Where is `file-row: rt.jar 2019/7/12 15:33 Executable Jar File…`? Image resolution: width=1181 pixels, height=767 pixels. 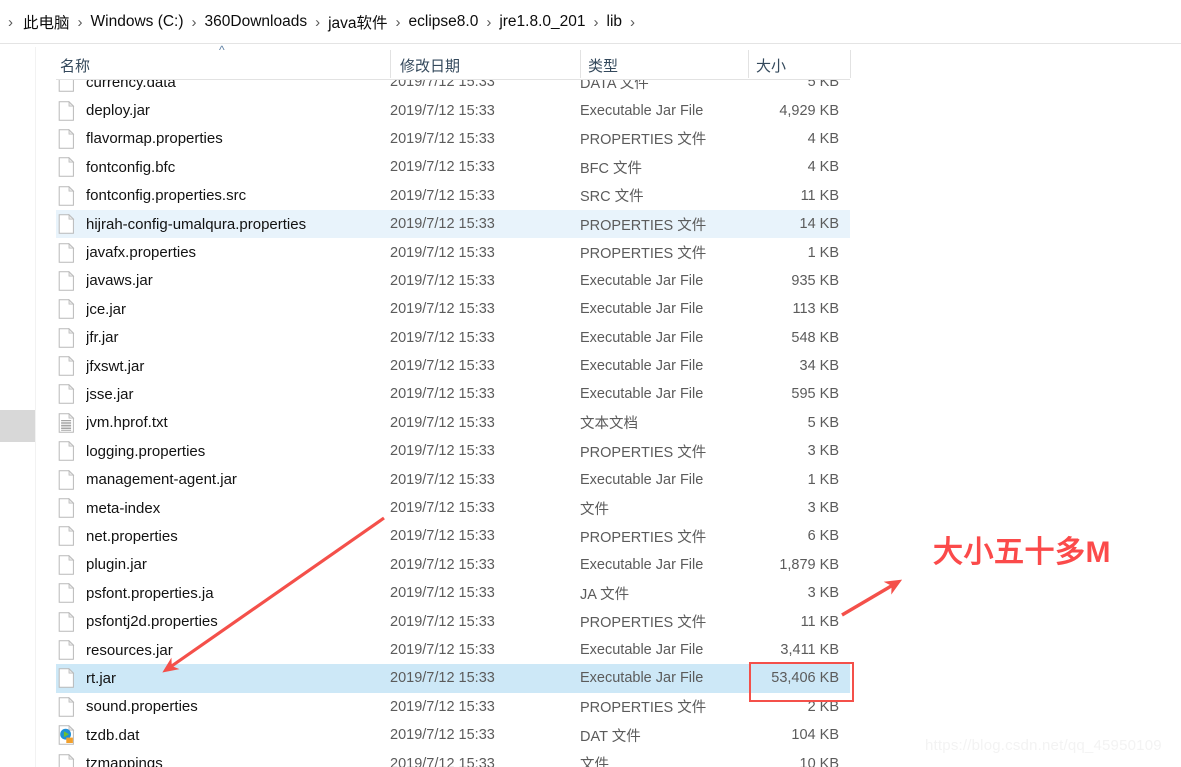 file-row: rt.jar 2019/7/12 15:33 Executable Jar File… is located at coordinates (453, 678).